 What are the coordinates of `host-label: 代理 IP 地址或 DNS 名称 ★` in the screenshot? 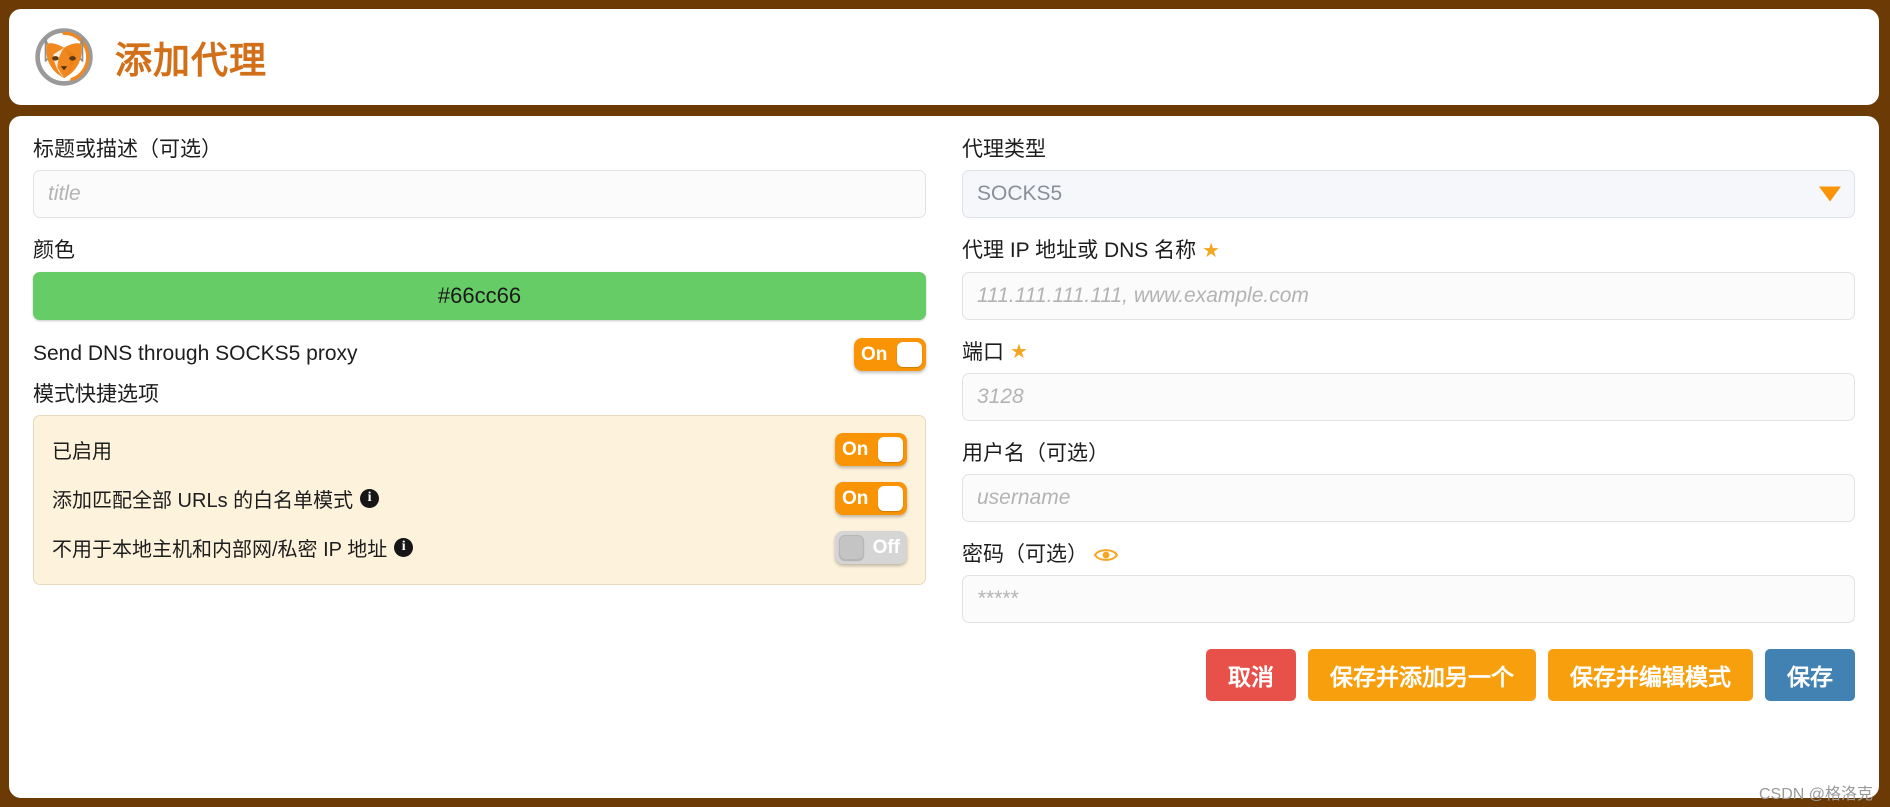 It's located at (1408, 250).